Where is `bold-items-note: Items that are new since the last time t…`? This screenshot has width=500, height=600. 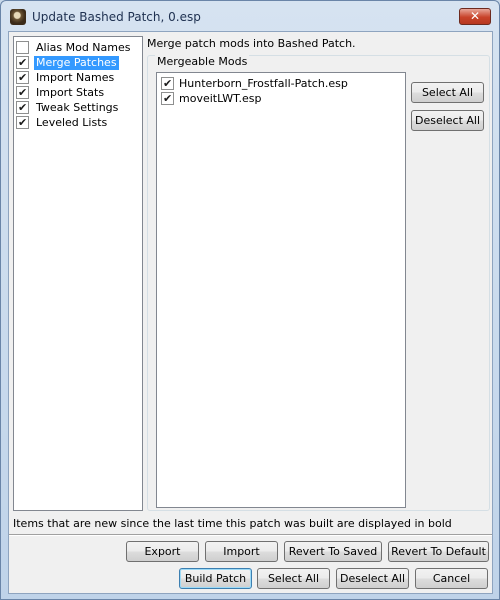
bold-items-note: Items that are new since the last time t… is located at coordinates (232, 523).